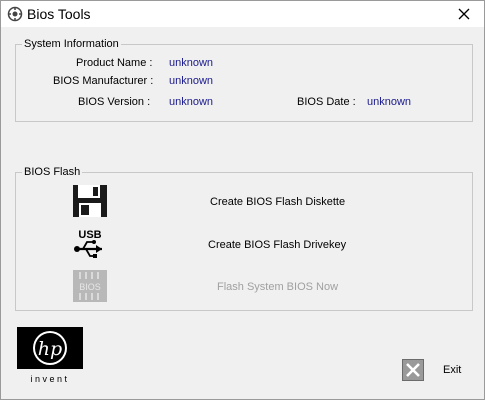 This screenshot has height=401, width=486. I want to click on hp-logo: hp invent, so click(50, 356).